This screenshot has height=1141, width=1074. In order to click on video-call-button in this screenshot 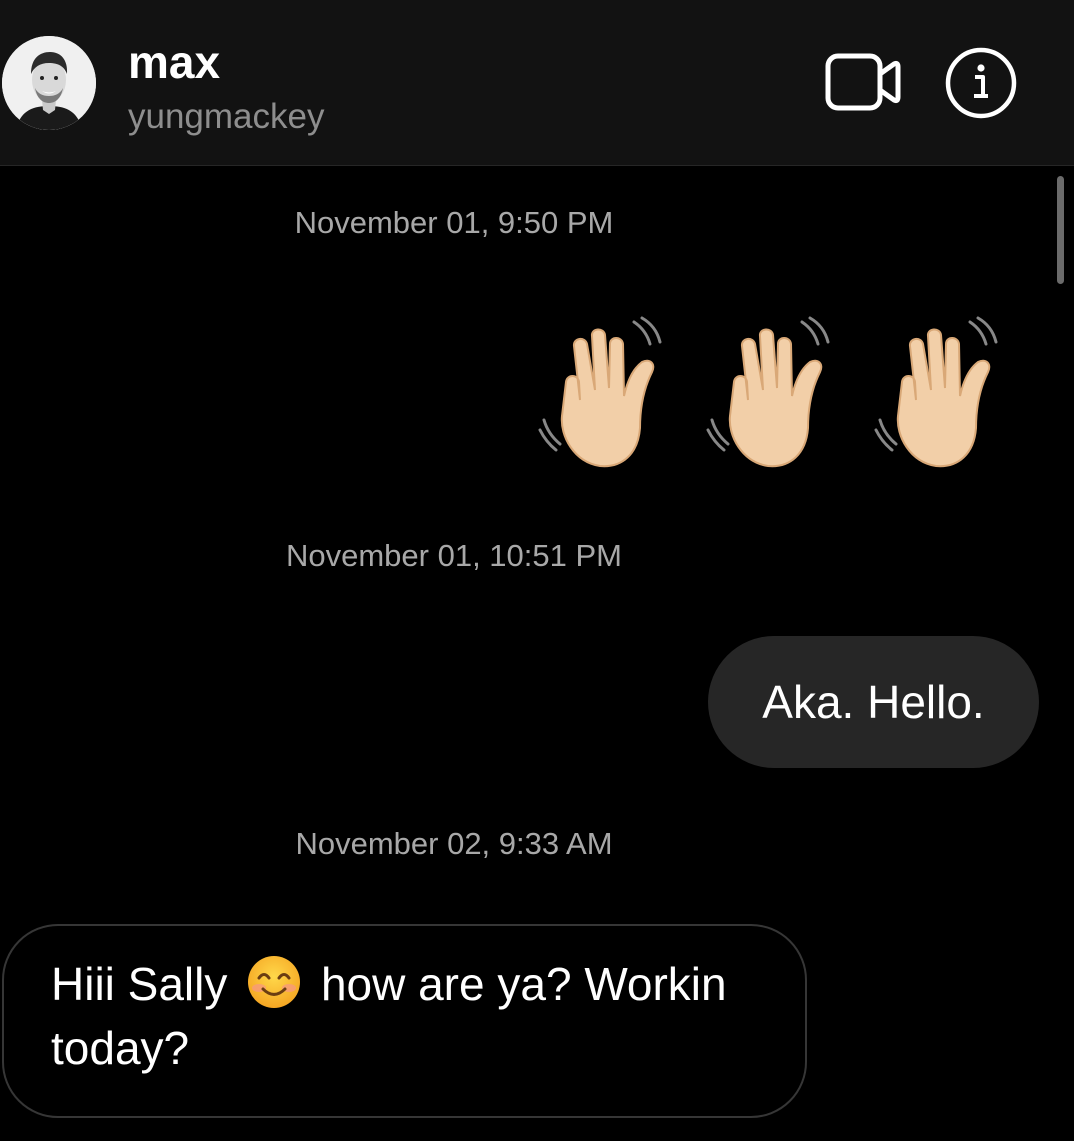, I will do `click(863, 83)`.